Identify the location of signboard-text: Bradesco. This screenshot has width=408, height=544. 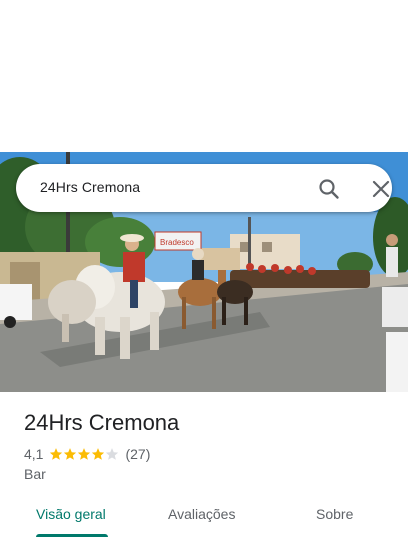
(177, 242).